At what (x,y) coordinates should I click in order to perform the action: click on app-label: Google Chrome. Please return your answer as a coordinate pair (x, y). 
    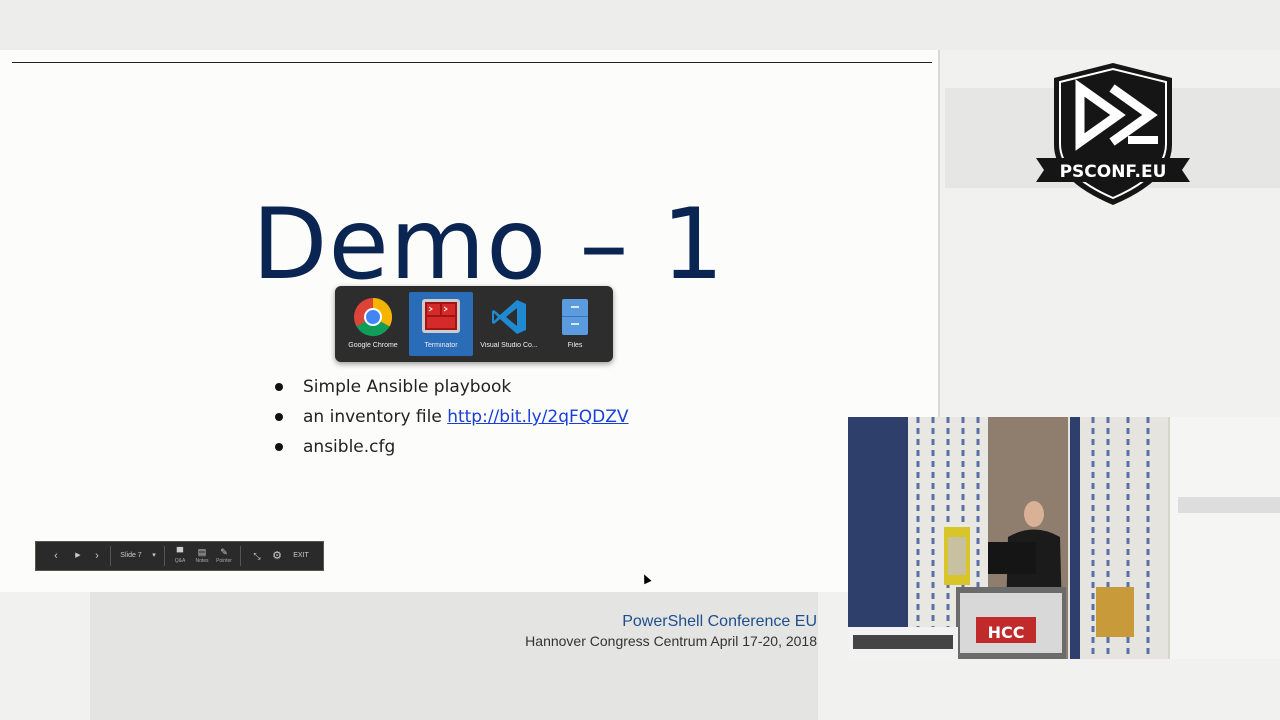
    Looking at the image, I should click on (373, 345).